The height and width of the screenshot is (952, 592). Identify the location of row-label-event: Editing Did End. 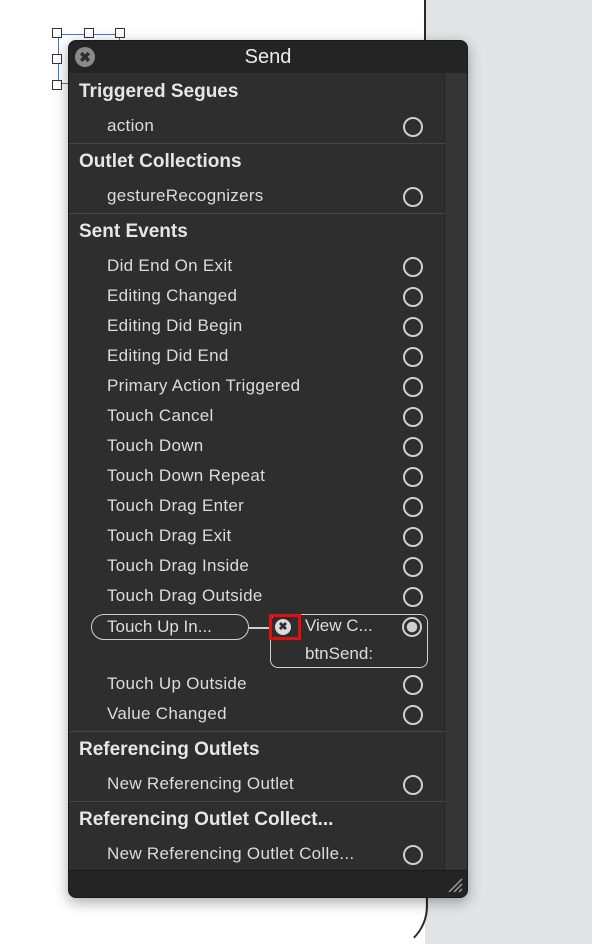
(168, 355).